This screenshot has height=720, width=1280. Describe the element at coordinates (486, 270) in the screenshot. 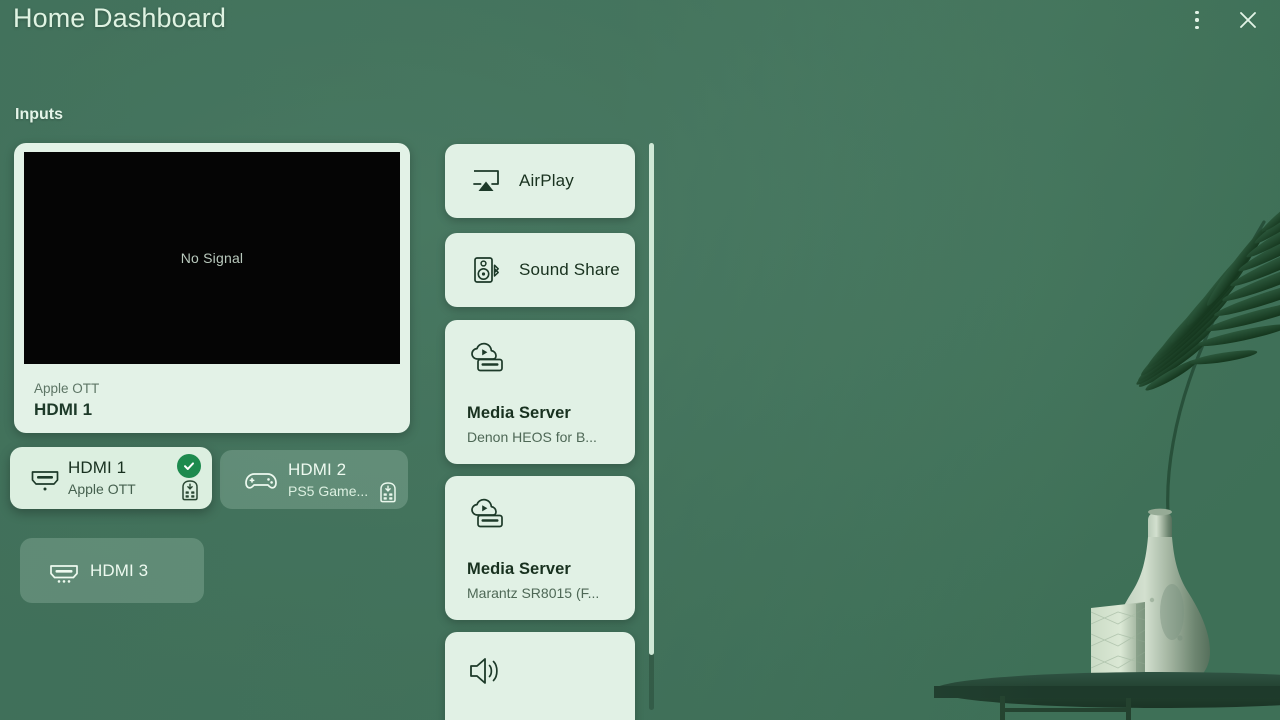

I see `bluetooth-speaker-icon` at that location.